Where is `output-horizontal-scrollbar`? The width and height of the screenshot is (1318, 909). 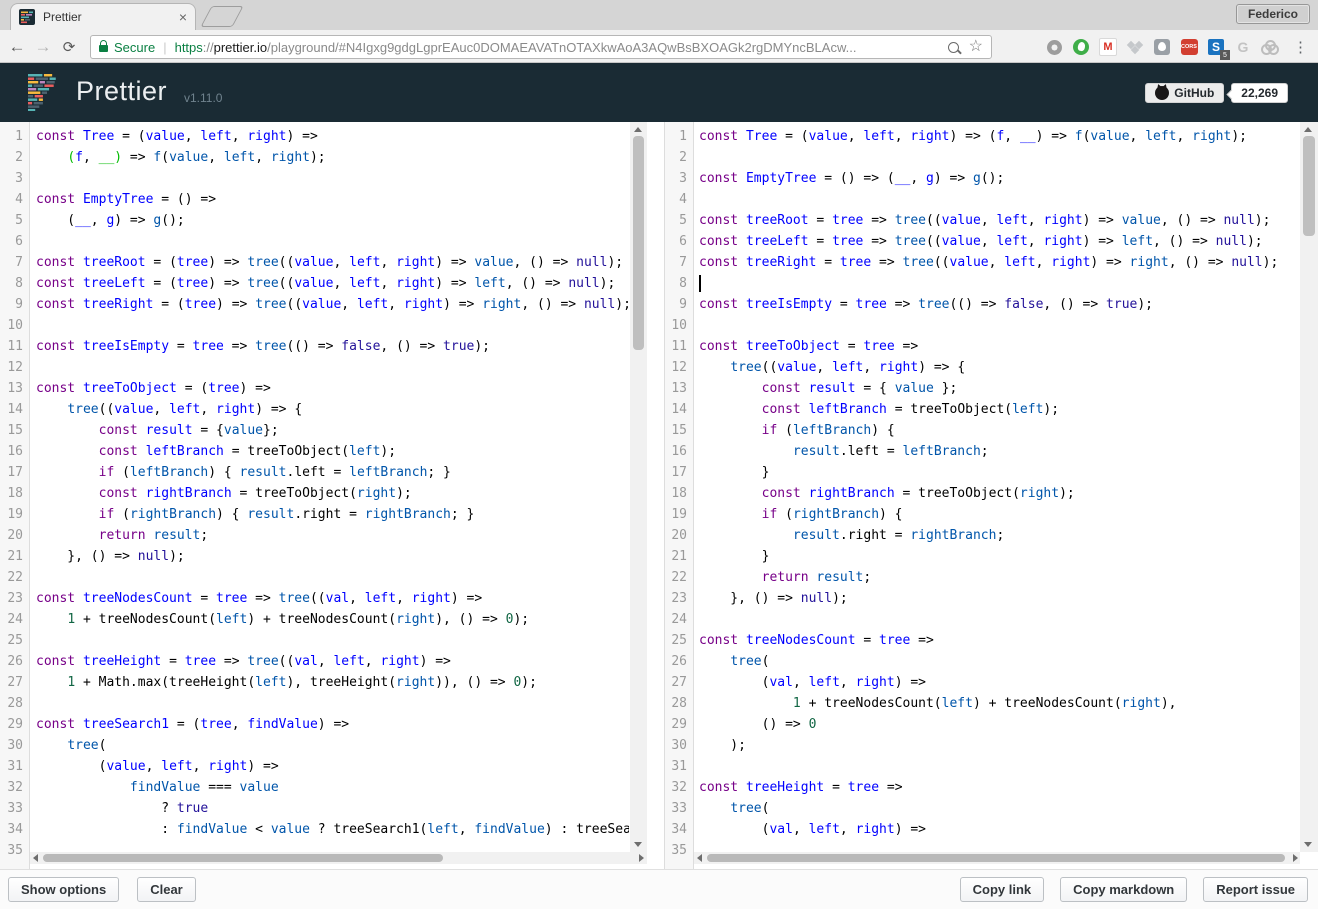 output-horizontal-scrollbar is located at coordinates (997, 858).